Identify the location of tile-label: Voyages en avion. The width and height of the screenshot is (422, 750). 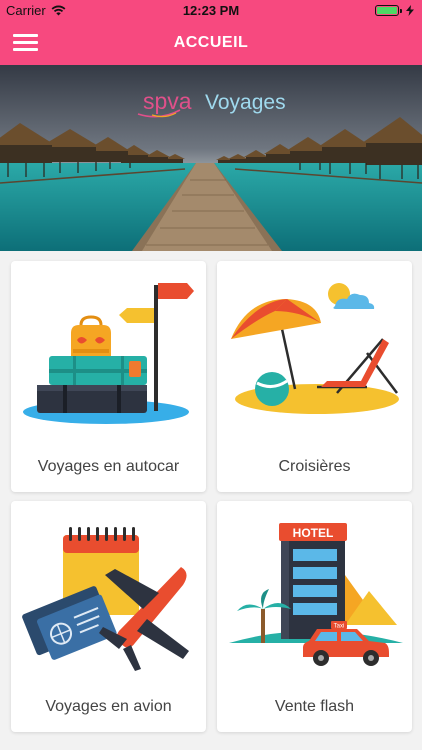
(108, 706).